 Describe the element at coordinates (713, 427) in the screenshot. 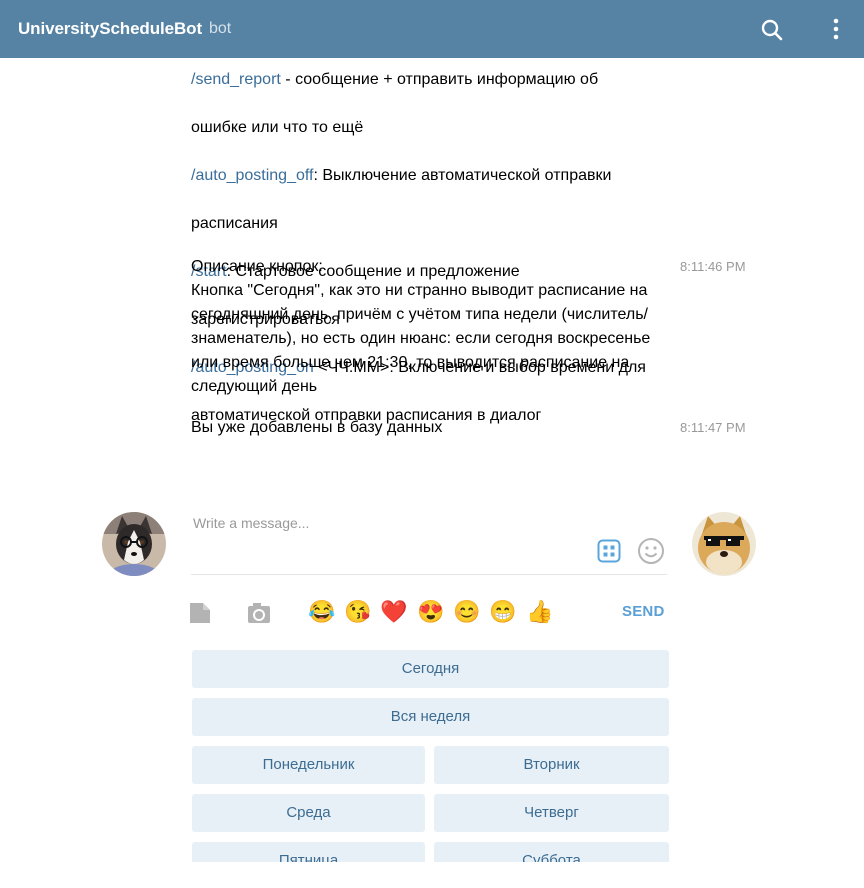

I see `message-timestamp: 8:11:47 PM` at that location.